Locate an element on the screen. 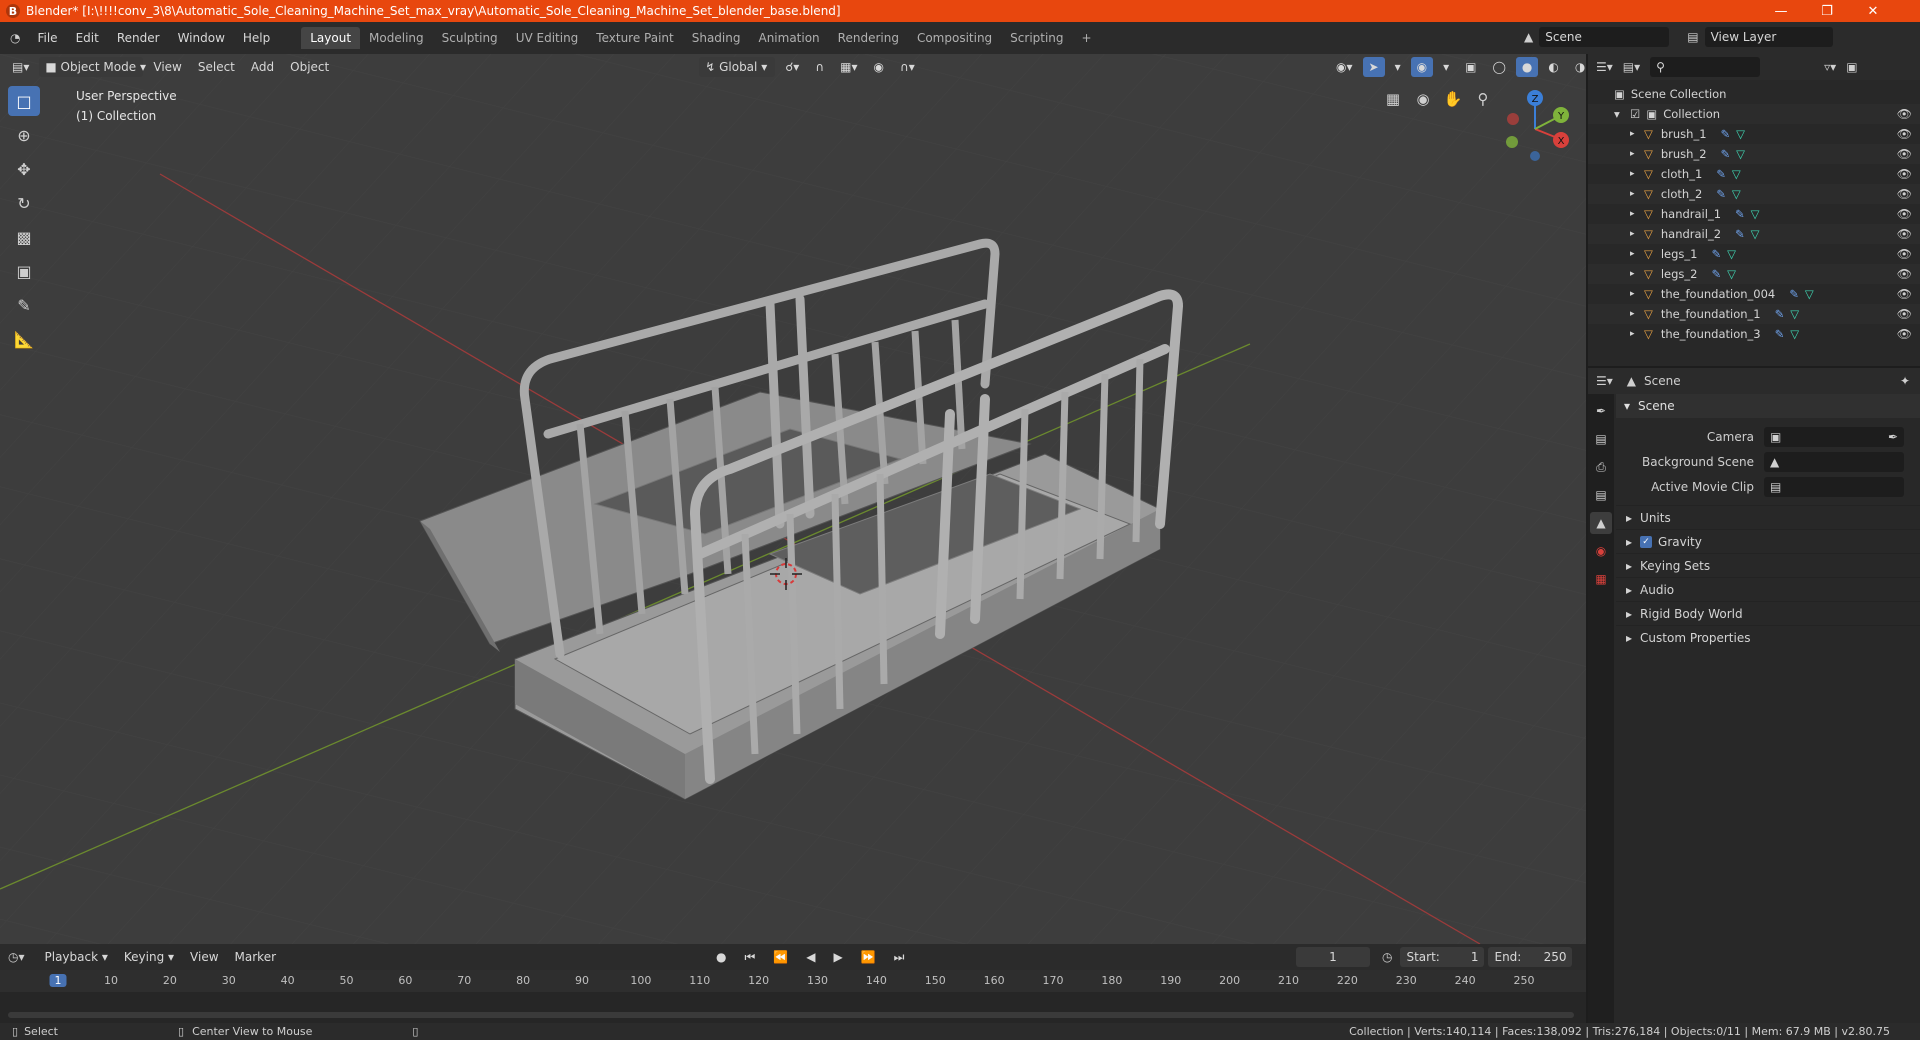 The height and width of the screenshot is (1040, 1920). background-scene-field: ▲ is located at coordinates (1834, 461).